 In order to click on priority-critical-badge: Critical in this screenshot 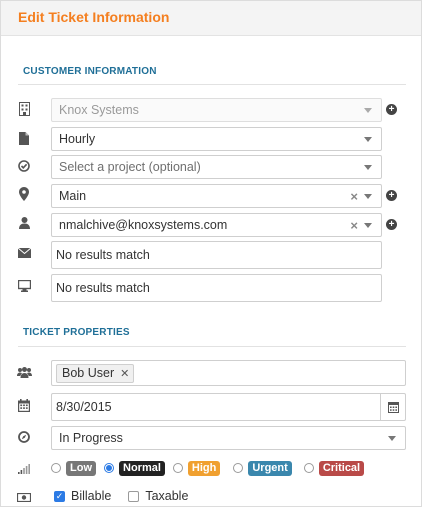, I will do `click(341, 468)`.